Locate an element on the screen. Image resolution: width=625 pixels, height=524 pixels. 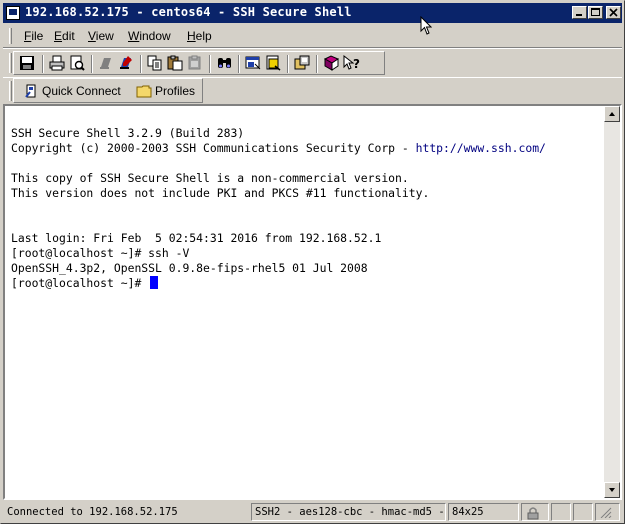
text-cursor is located at coordinates (154, 282).